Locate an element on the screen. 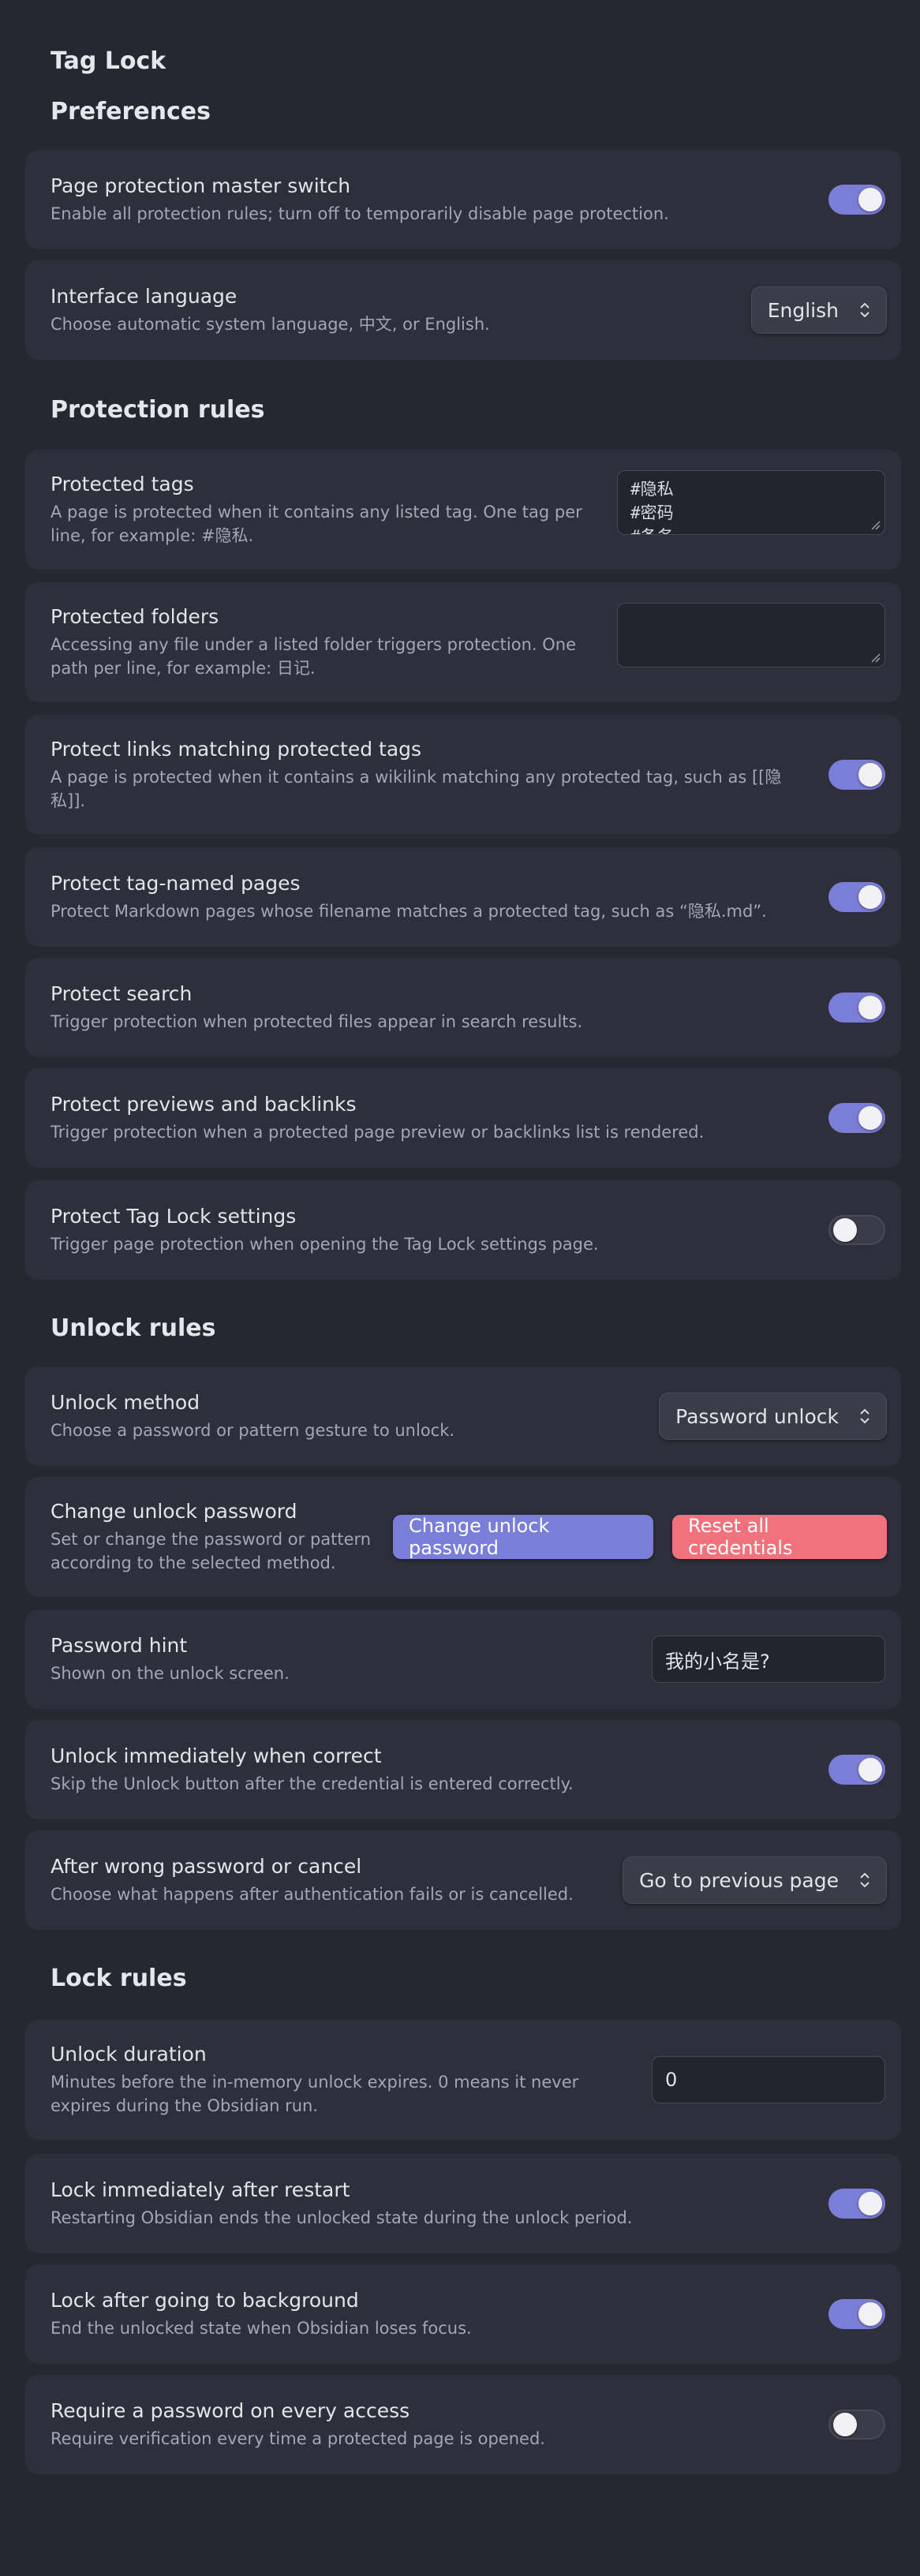  setting-name: Password hint is located at coordinates (119, 1645).